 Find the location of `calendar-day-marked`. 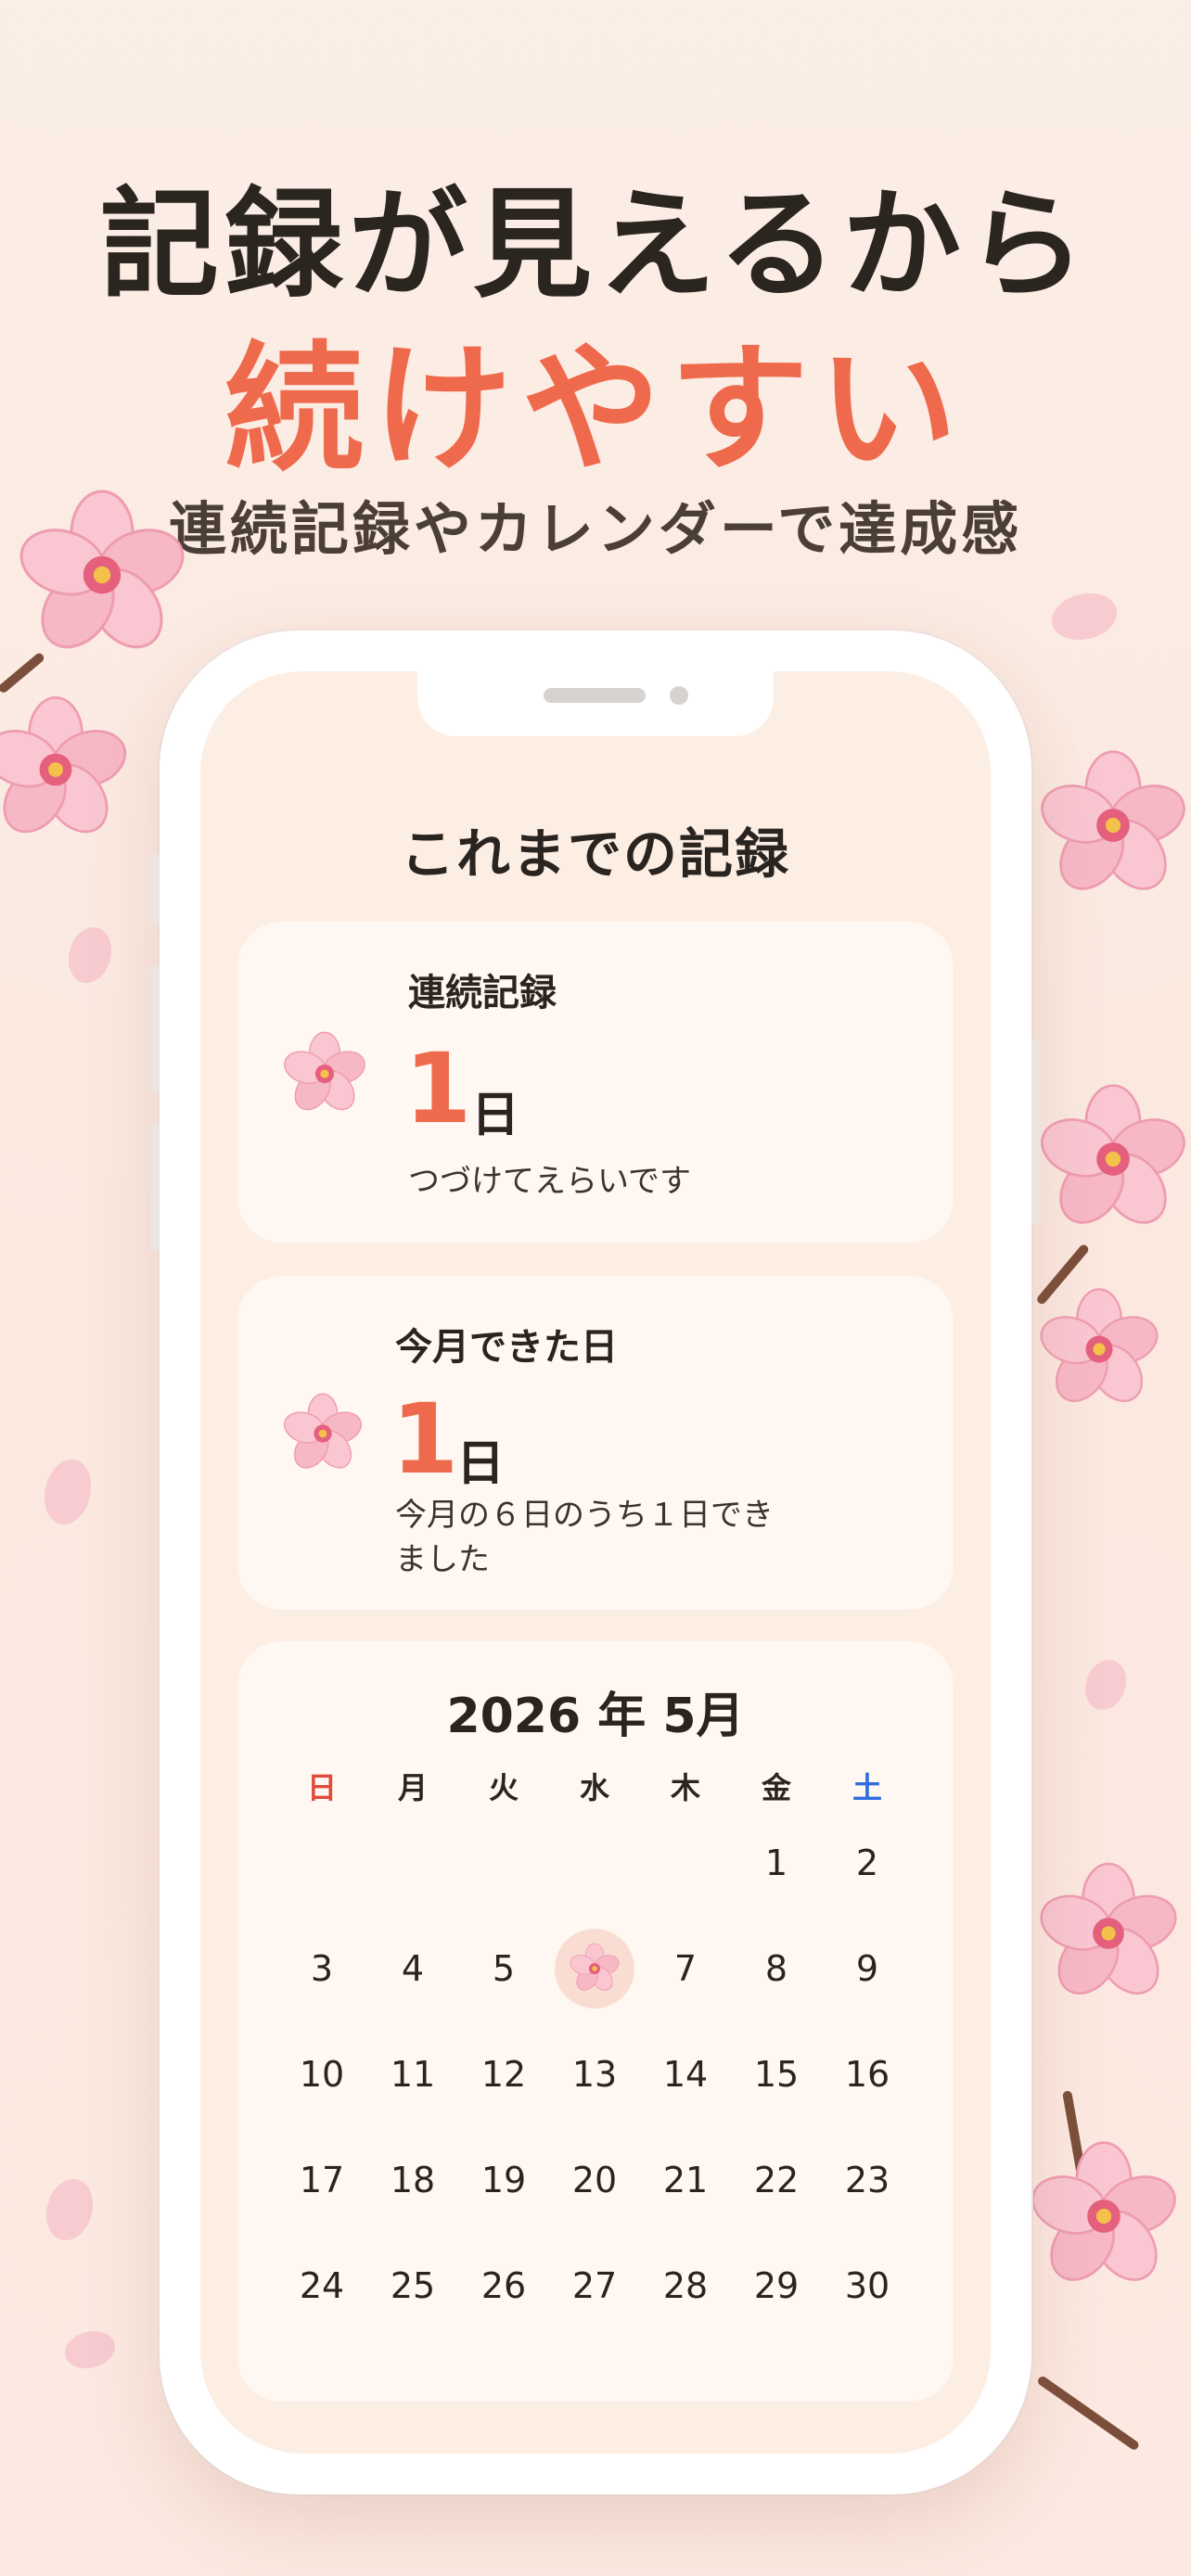

calendar-day-marked is located at coordinates (594, 1968).